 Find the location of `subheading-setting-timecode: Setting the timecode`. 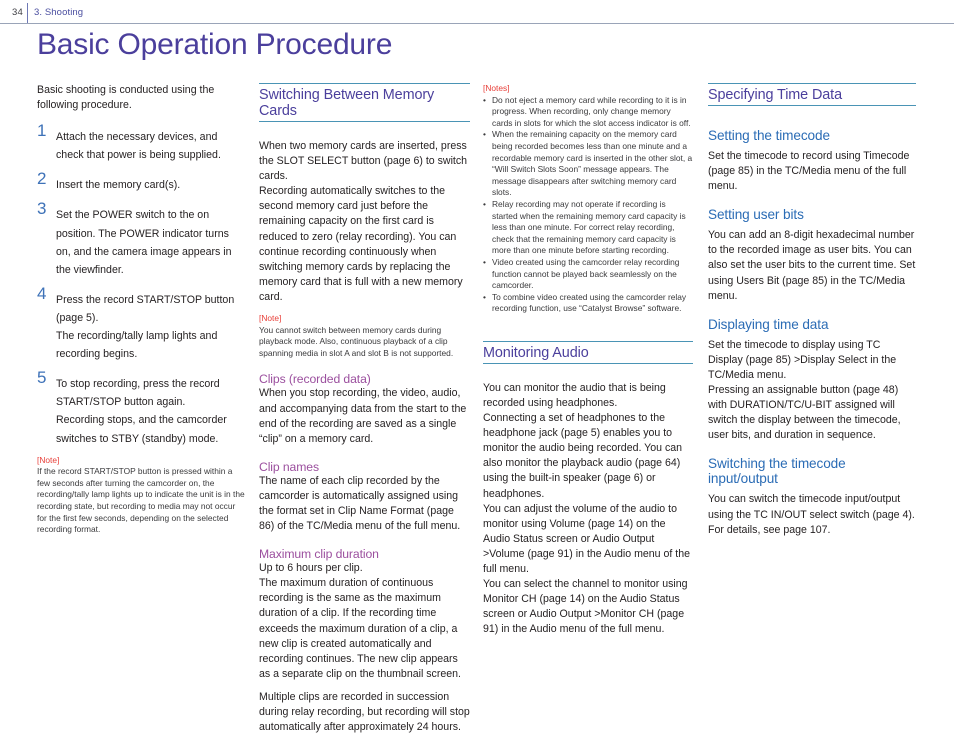

subheading-setting-timecode: Setting the timecode is located at coordinates (769, 135).